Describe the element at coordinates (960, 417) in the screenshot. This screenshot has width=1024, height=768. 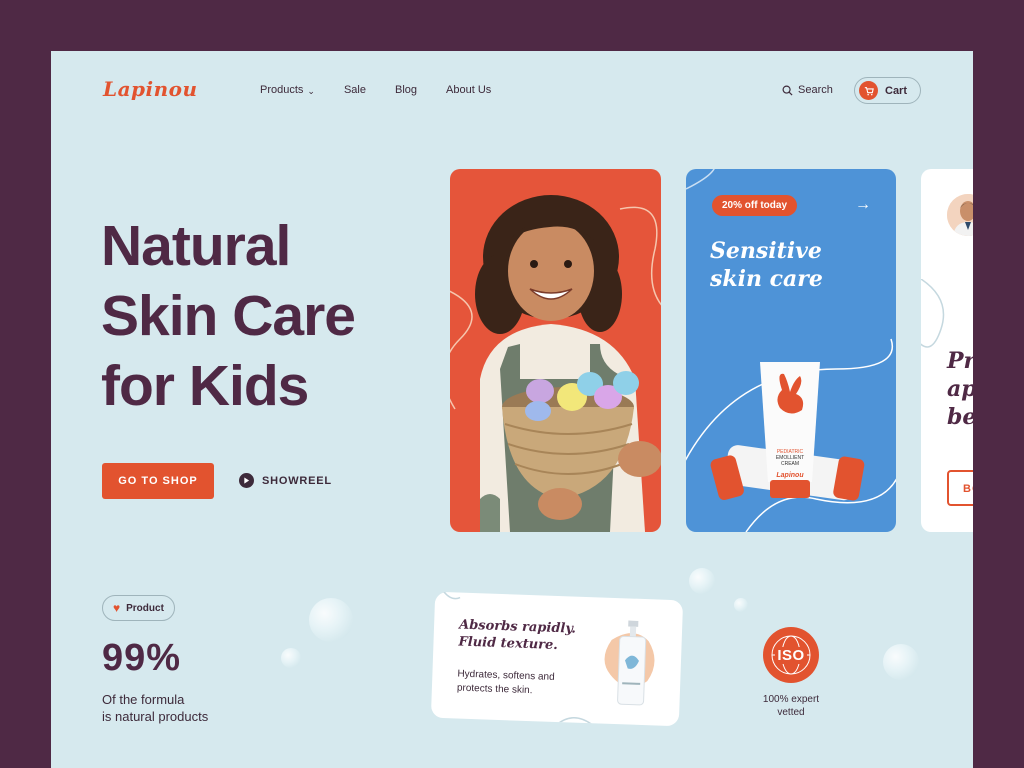
I see `partial-title-line: be` at that location.